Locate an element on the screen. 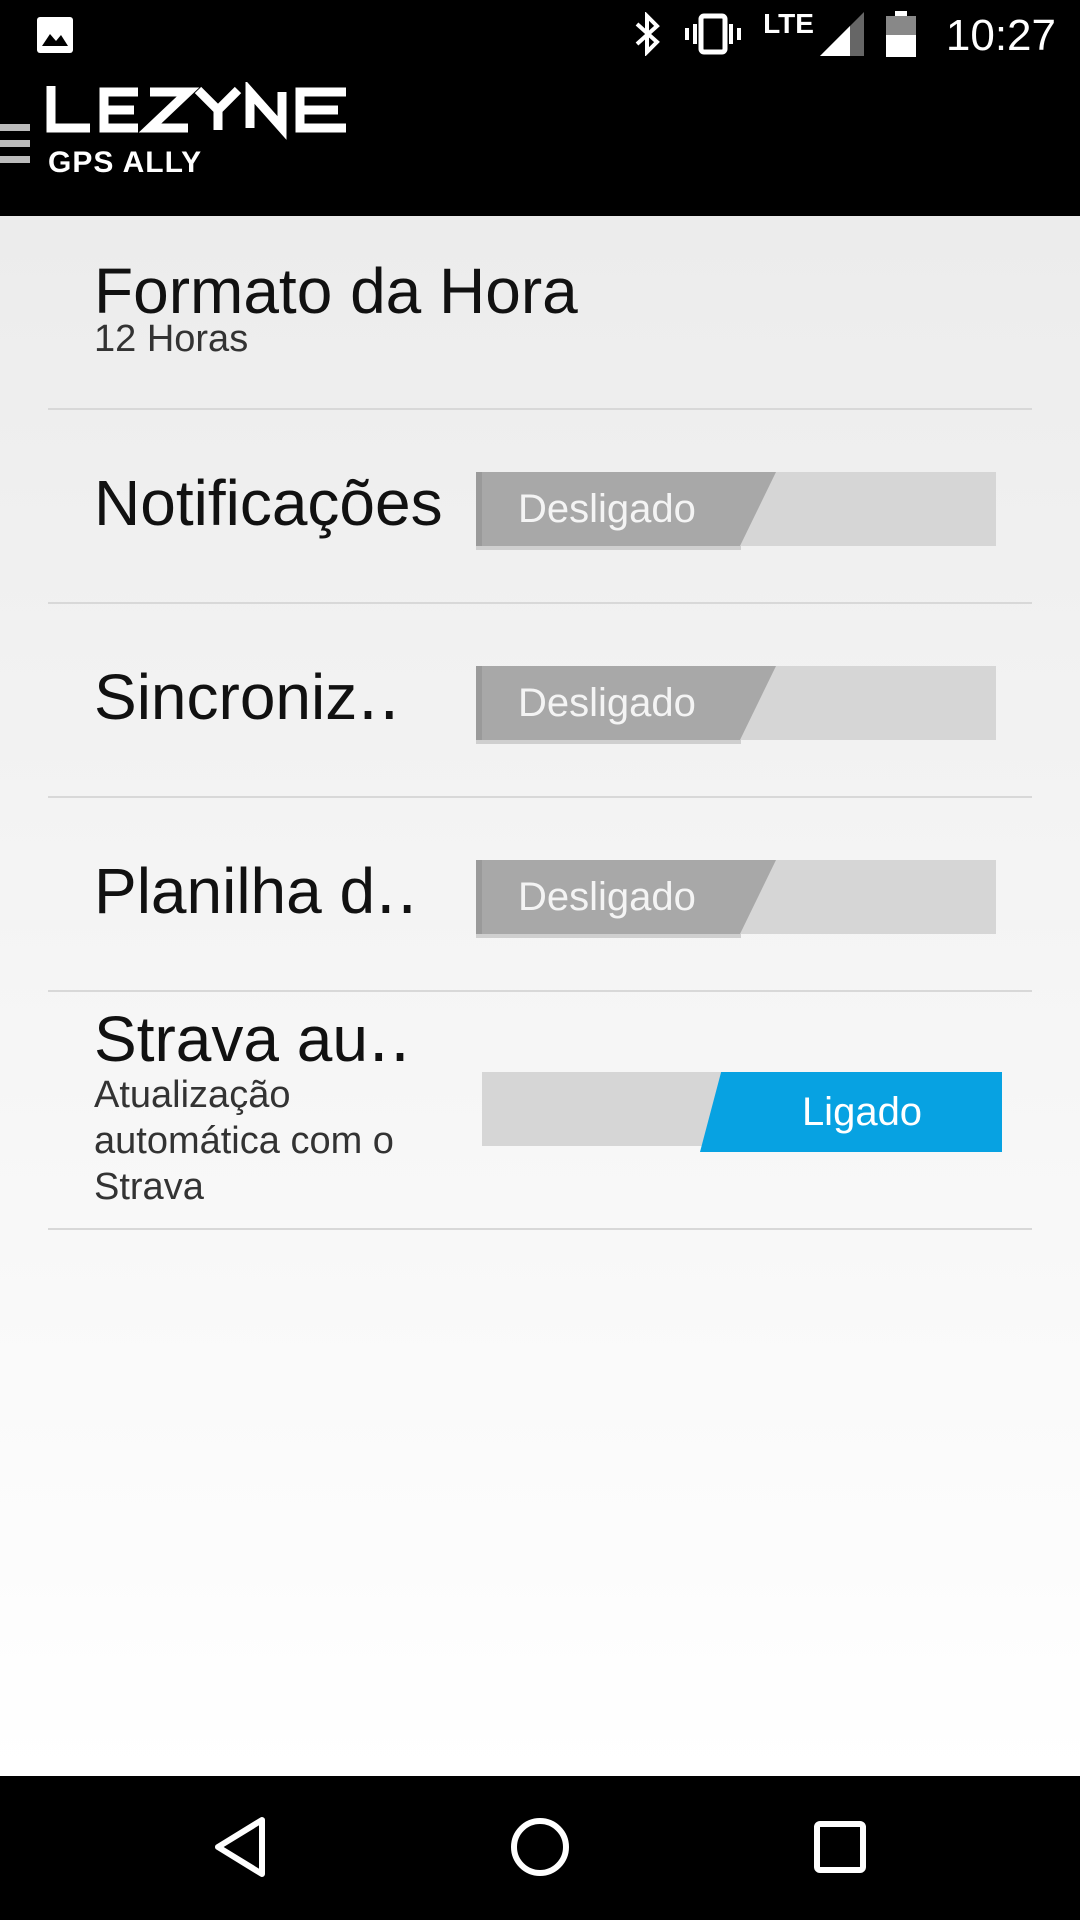 The width and height of the screenshot is (1080, 1920). home-icon is located at coordinates (540, 1849).